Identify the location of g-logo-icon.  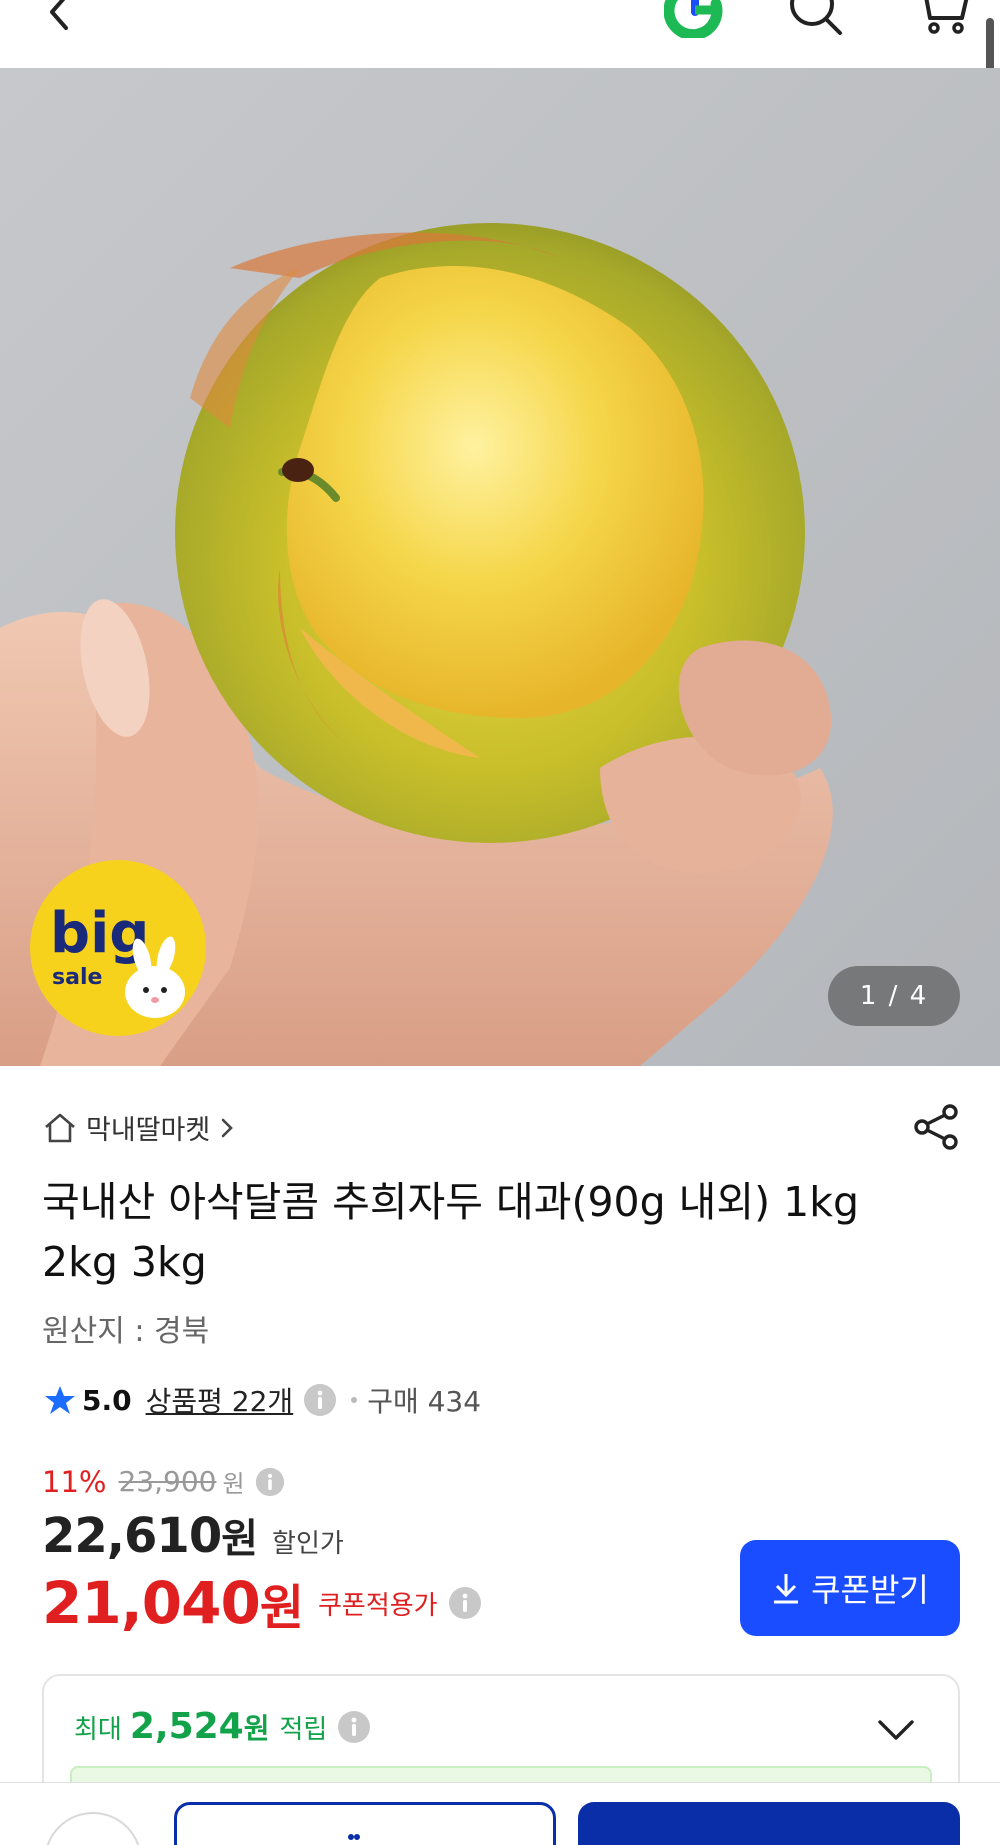
(695, 19).